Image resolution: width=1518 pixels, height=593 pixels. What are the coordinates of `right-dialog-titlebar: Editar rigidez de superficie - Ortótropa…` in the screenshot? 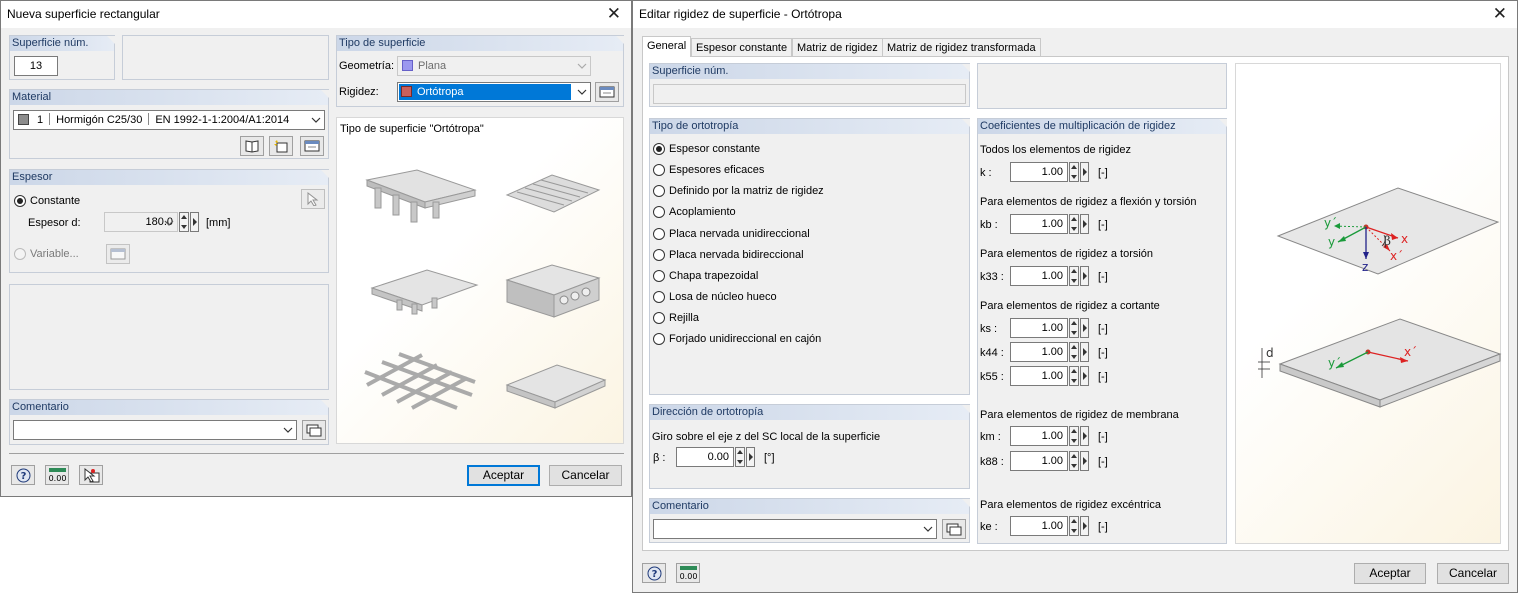 It's located at (1075, 14).